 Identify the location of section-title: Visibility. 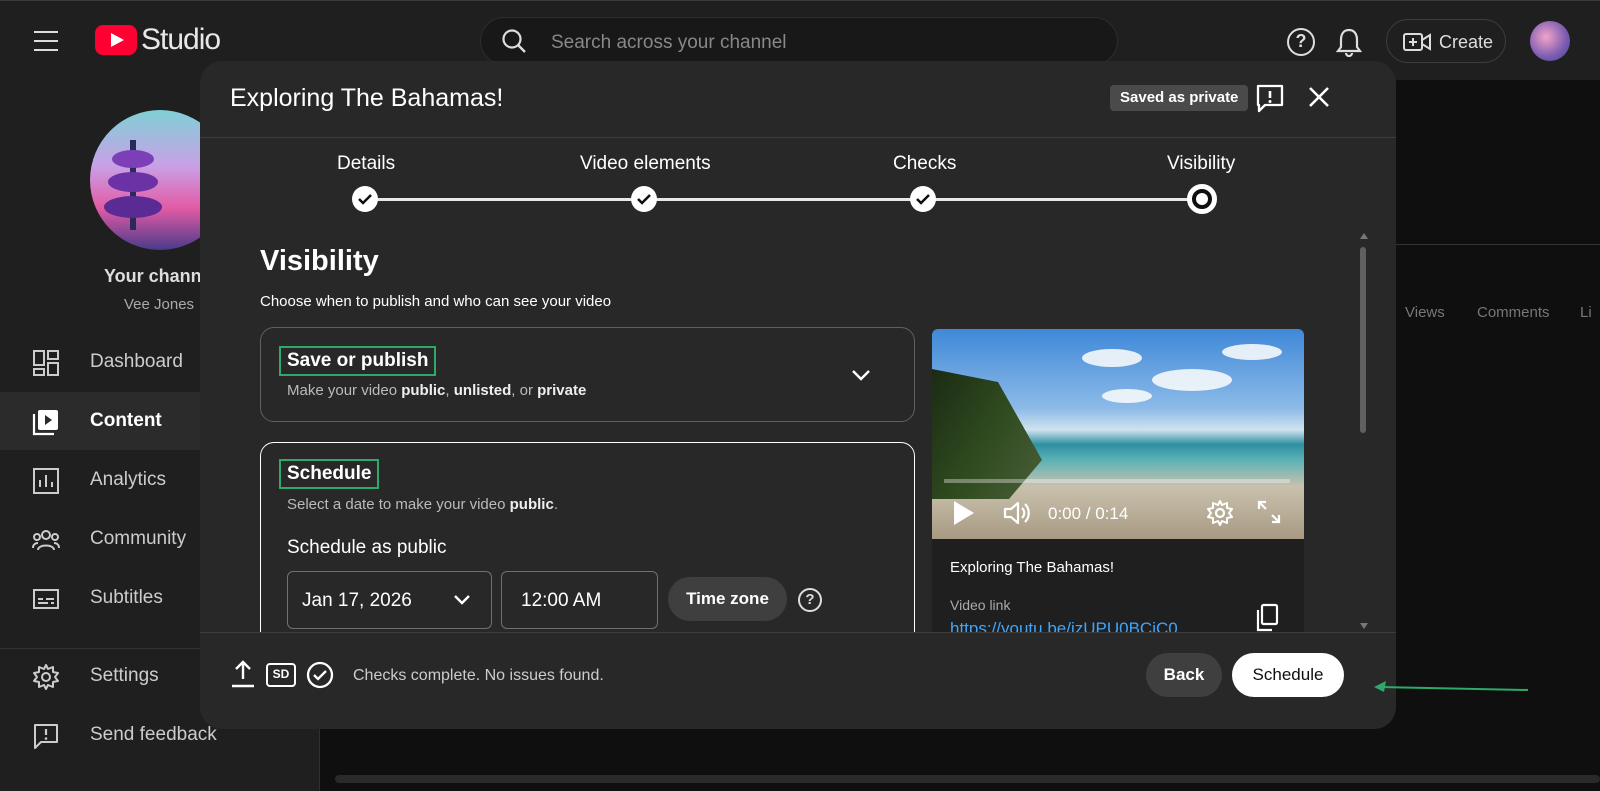
(319, 261).